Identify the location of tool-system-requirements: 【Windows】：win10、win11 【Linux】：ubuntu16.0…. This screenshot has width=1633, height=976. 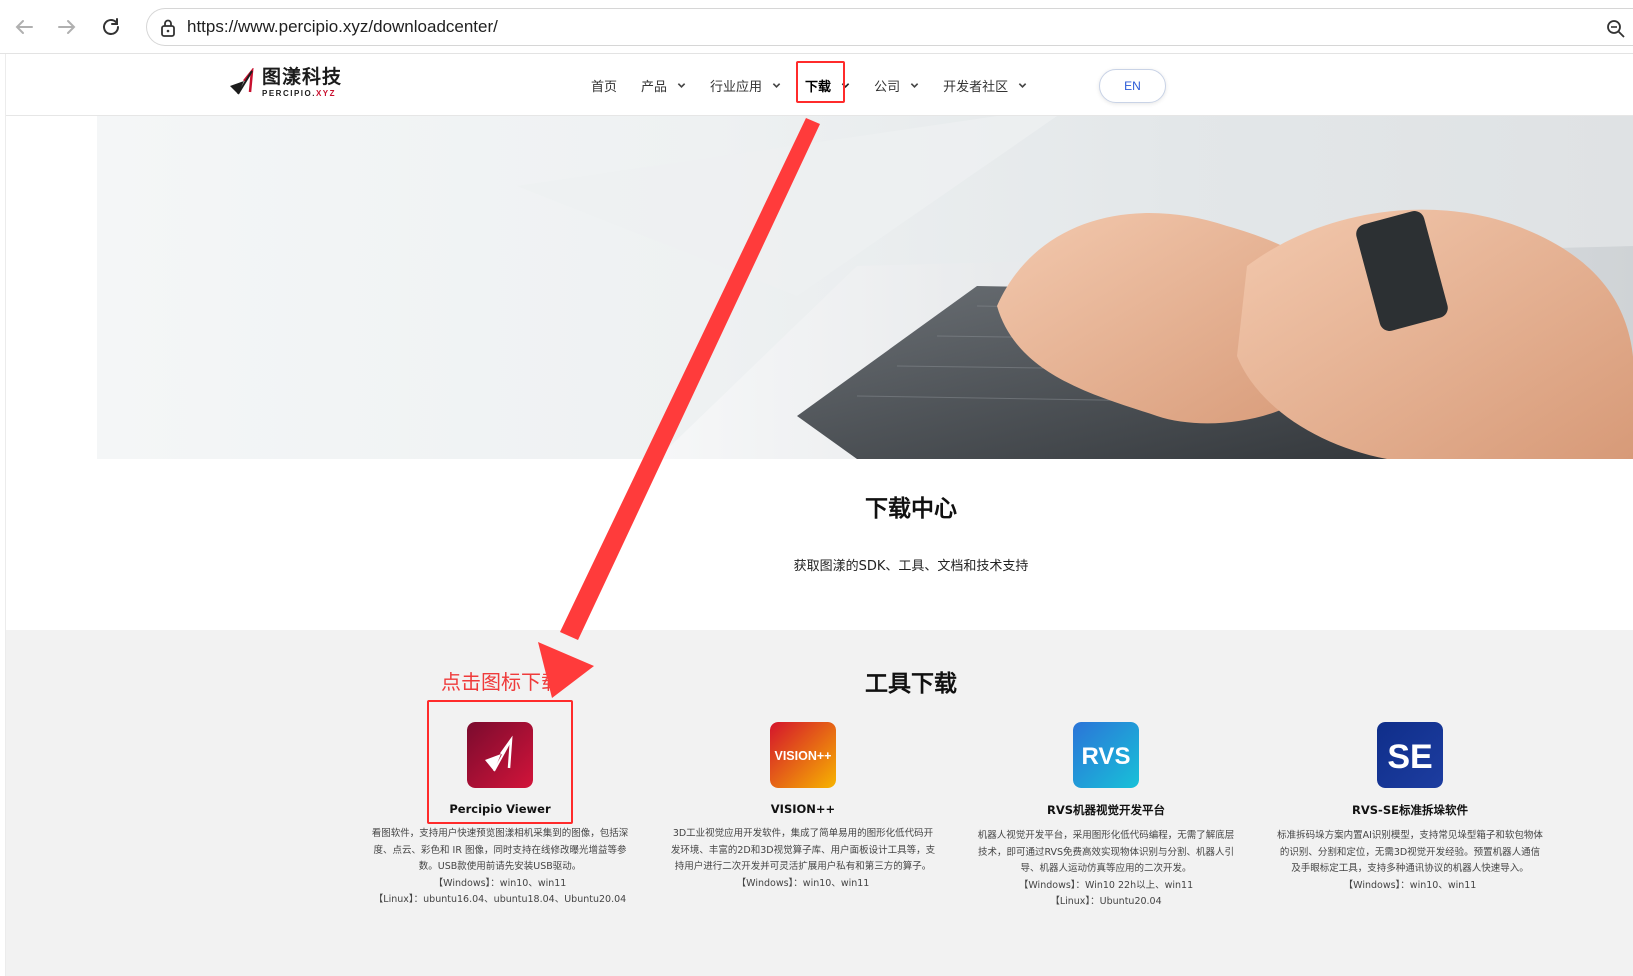
(500, 891).